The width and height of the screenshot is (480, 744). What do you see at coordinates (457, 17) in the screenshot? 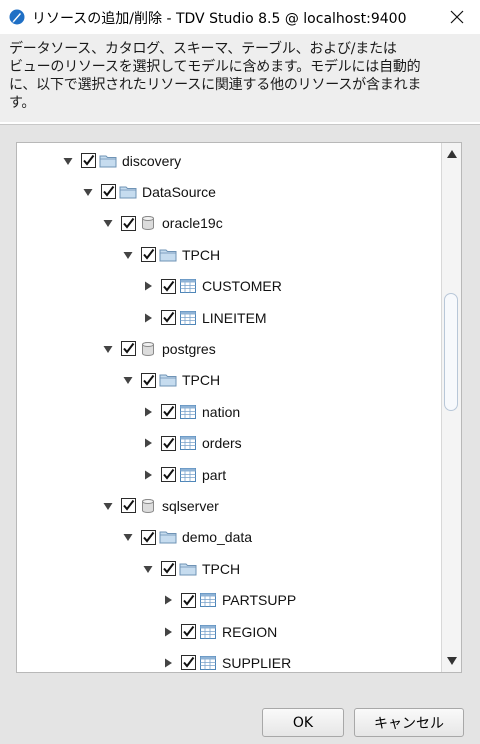
I see `close-button` at bounding box center [457, 17].